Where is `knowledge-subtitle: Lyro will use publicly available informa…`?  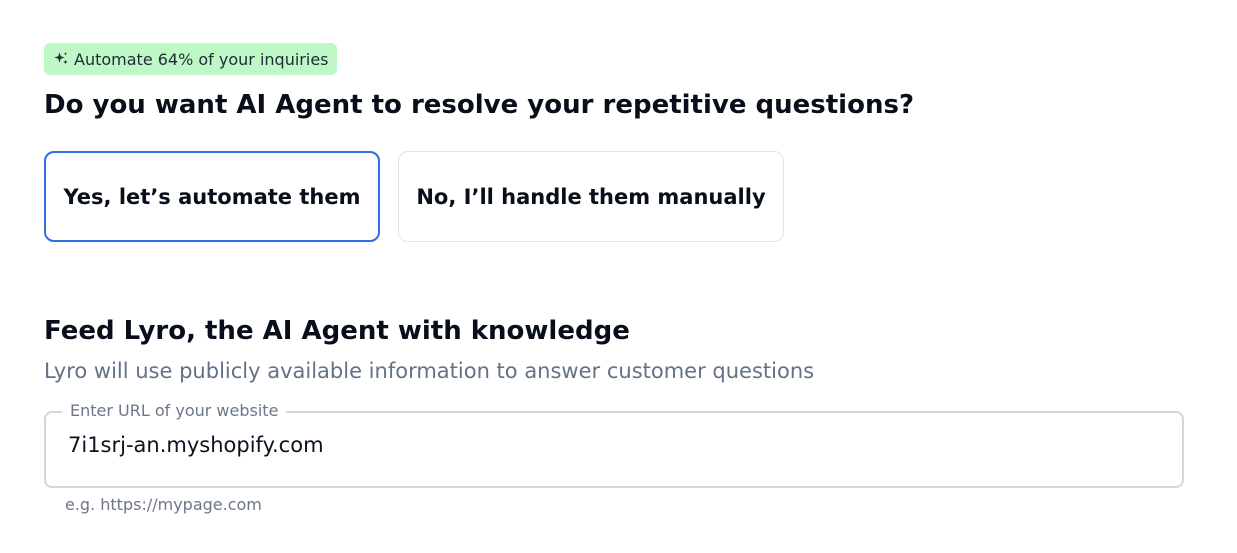 knowledge-subtitle: Lyro will use publicly available informa… is located at coordinates (429, 371).